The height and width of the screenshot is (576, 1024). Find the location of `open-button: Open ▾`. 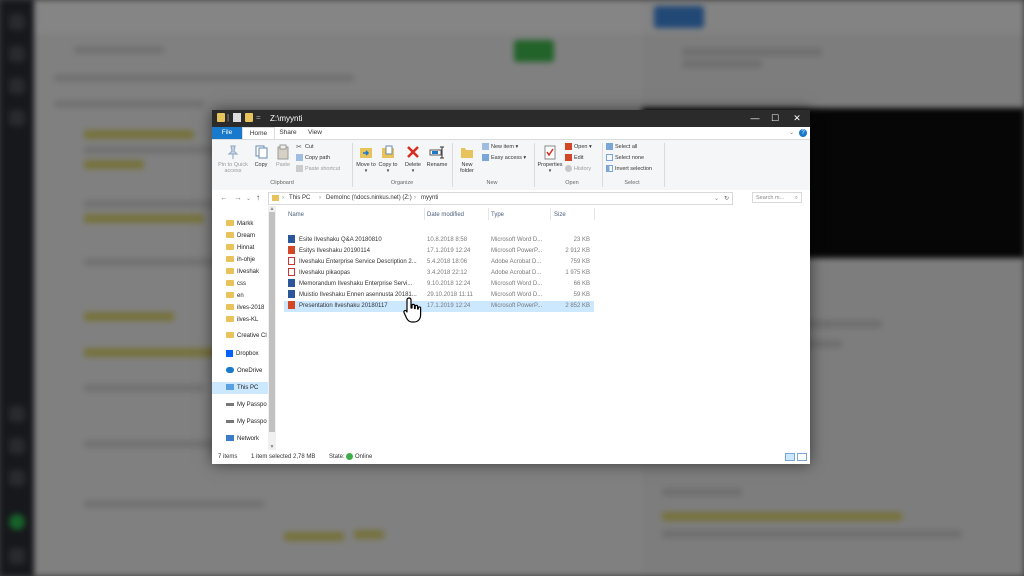

open-button: Open ▾ is located at coordinates (578, 147).